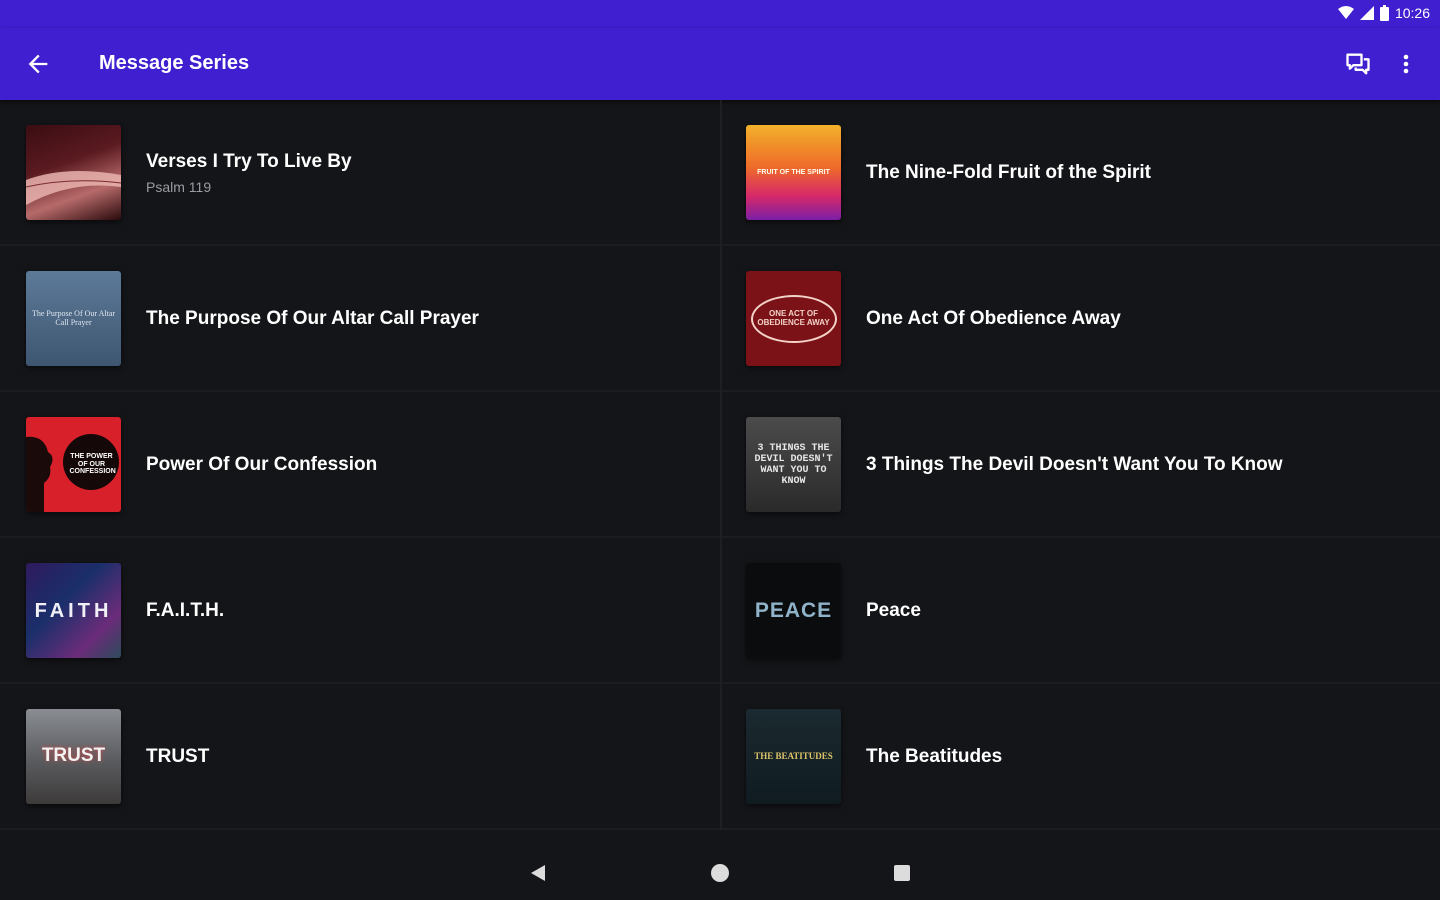 The width and height of the screenshot is (1440, 900). I want to click on thumb-ellipse: ONE ACT OF OBEDIENCE AWAY, so click(793, 318).